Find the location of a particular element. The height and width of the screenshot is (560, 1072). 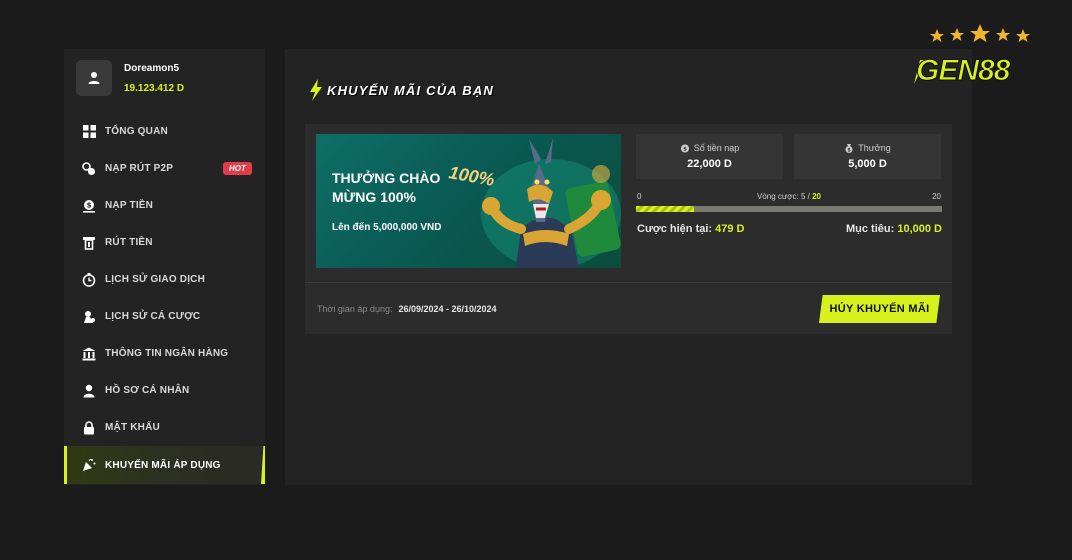

avatar is located at coordinates (94, 78).